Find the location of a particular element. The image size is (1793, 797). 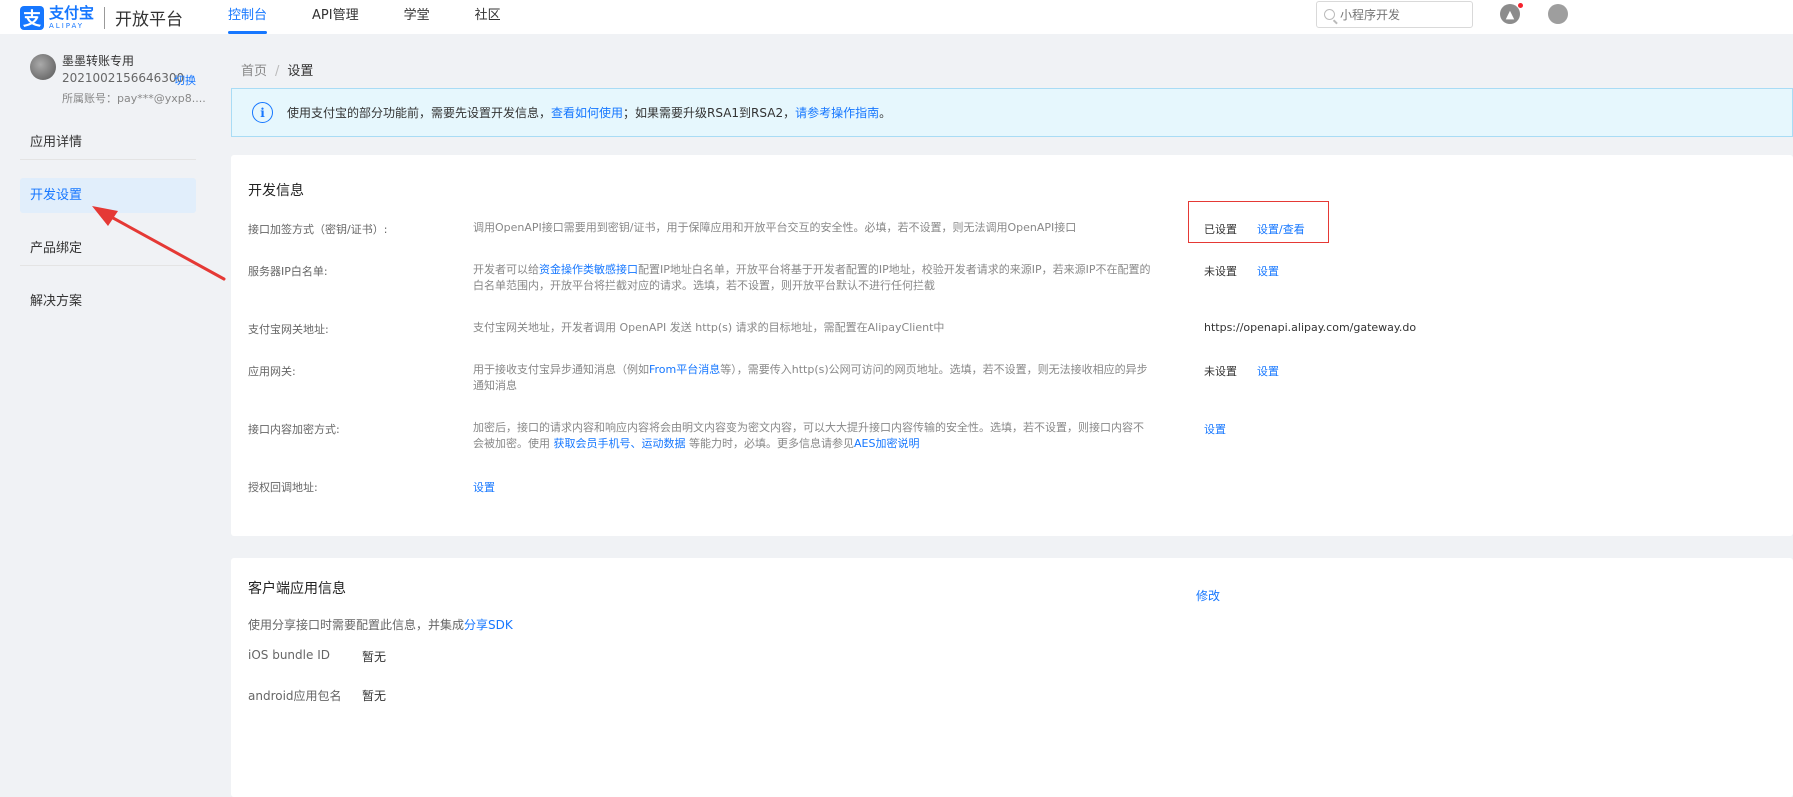

nav-academy: 学堂 is located at coordinates (417, 17).